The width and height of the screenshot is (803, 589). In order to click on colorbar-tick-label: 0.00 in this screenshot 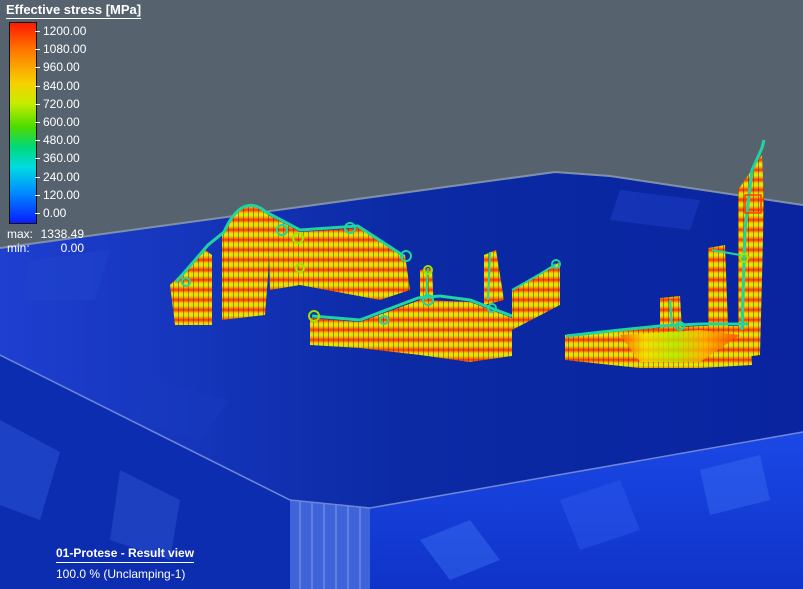, I will do `click(55, 213)`.